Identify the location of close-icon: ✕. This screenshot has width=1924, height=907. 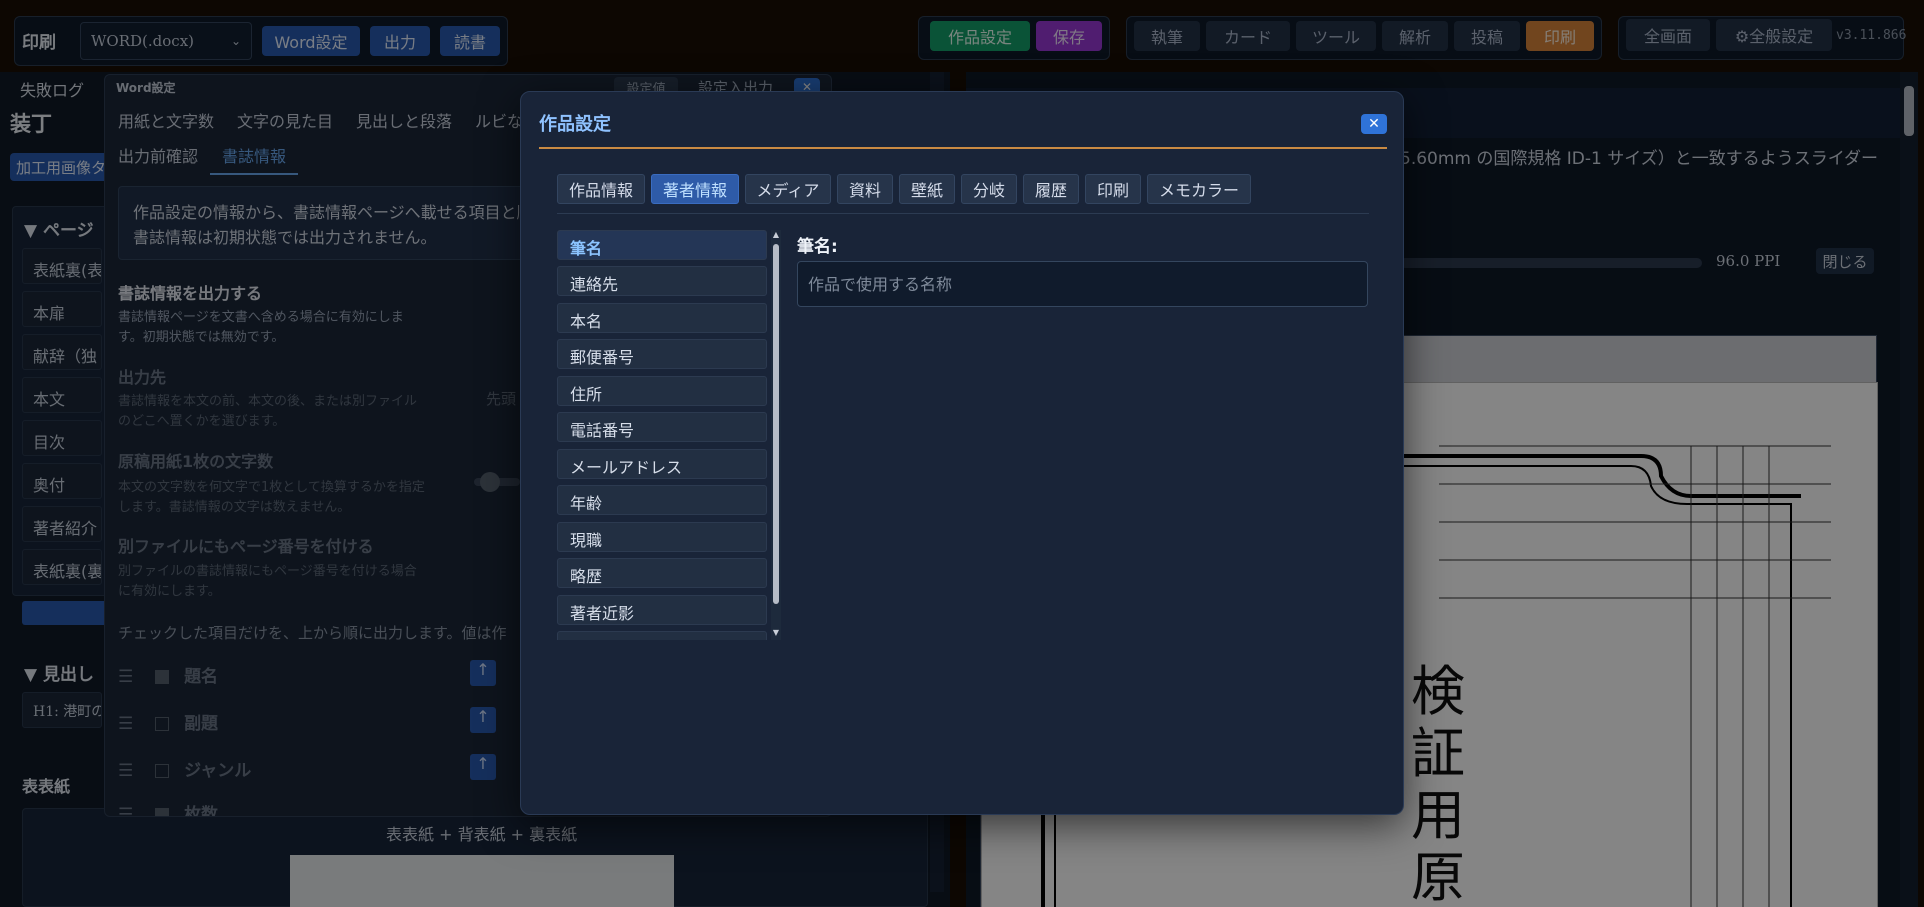
(1374, 124).